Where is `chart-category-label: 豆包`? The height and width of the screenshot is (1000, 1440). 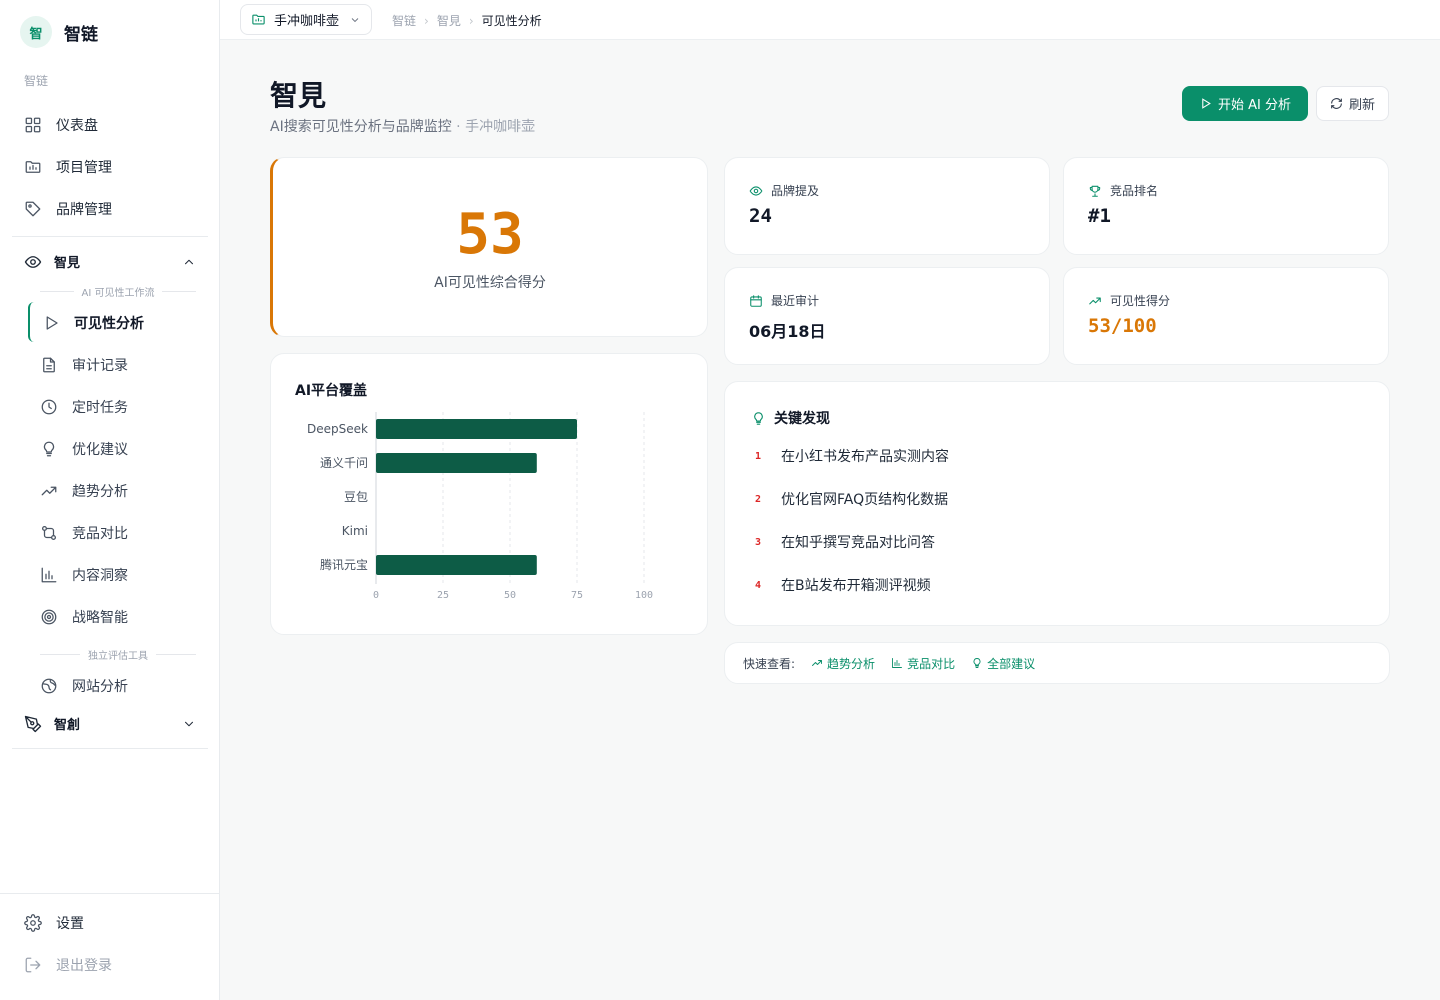 chart-category-label: 豆包 is located at coordinates (356, 497).